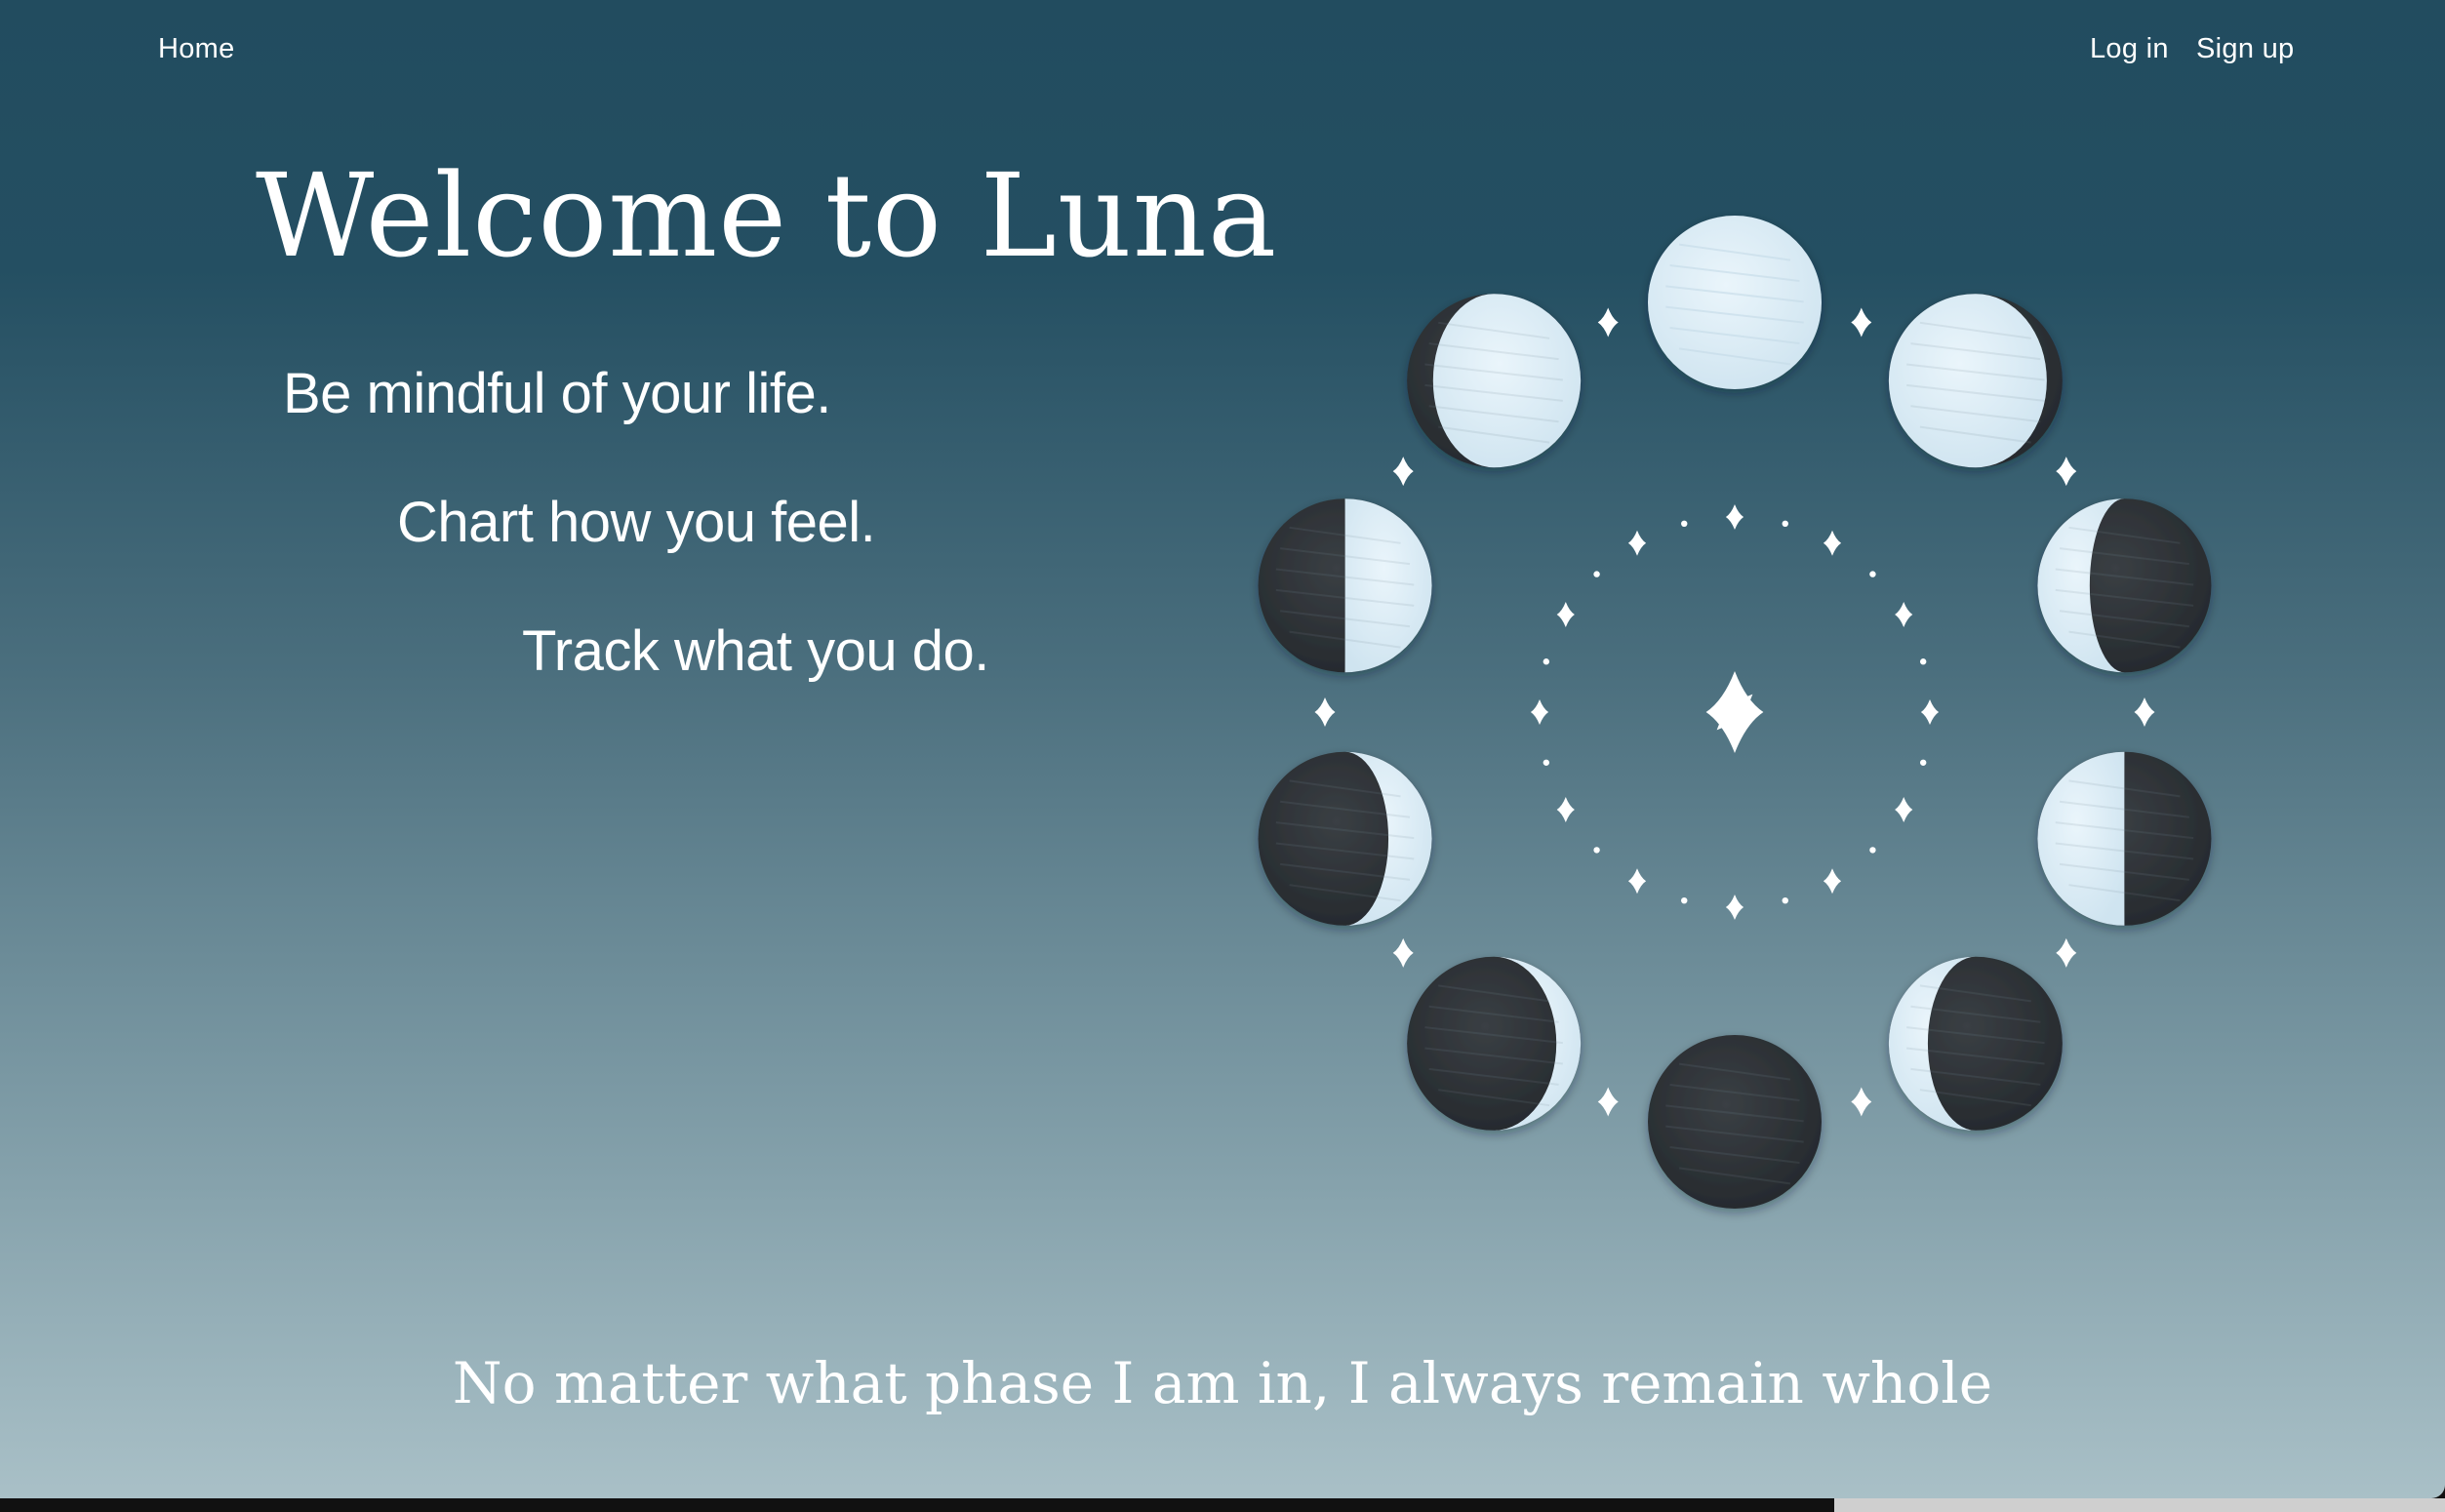 The width and height of the screenshot is (2445, 1512). I want to click on moon-new-icon, so click(1735, 1122).